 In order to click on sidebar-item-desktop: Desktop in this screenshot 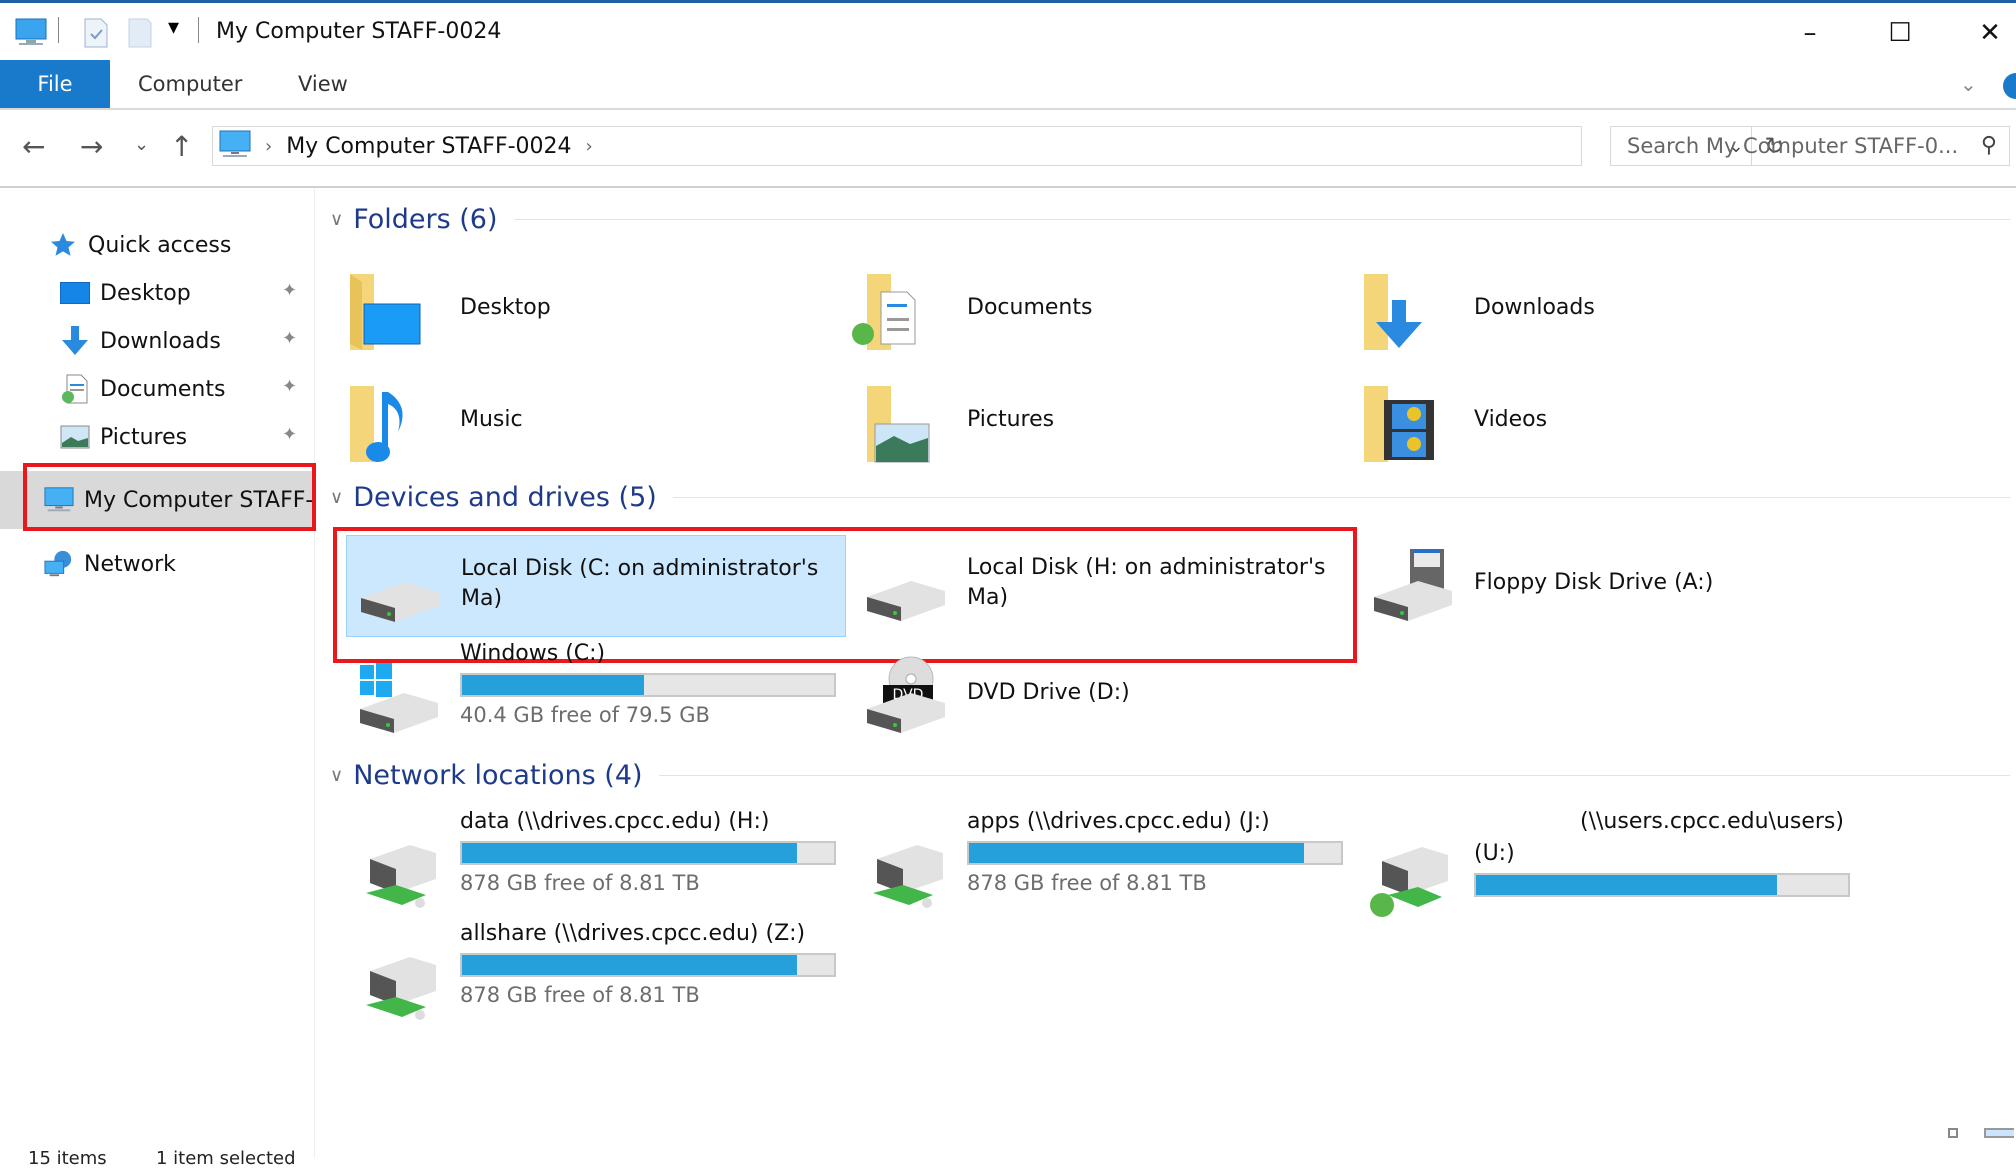, I will do `click(125, 293)`.